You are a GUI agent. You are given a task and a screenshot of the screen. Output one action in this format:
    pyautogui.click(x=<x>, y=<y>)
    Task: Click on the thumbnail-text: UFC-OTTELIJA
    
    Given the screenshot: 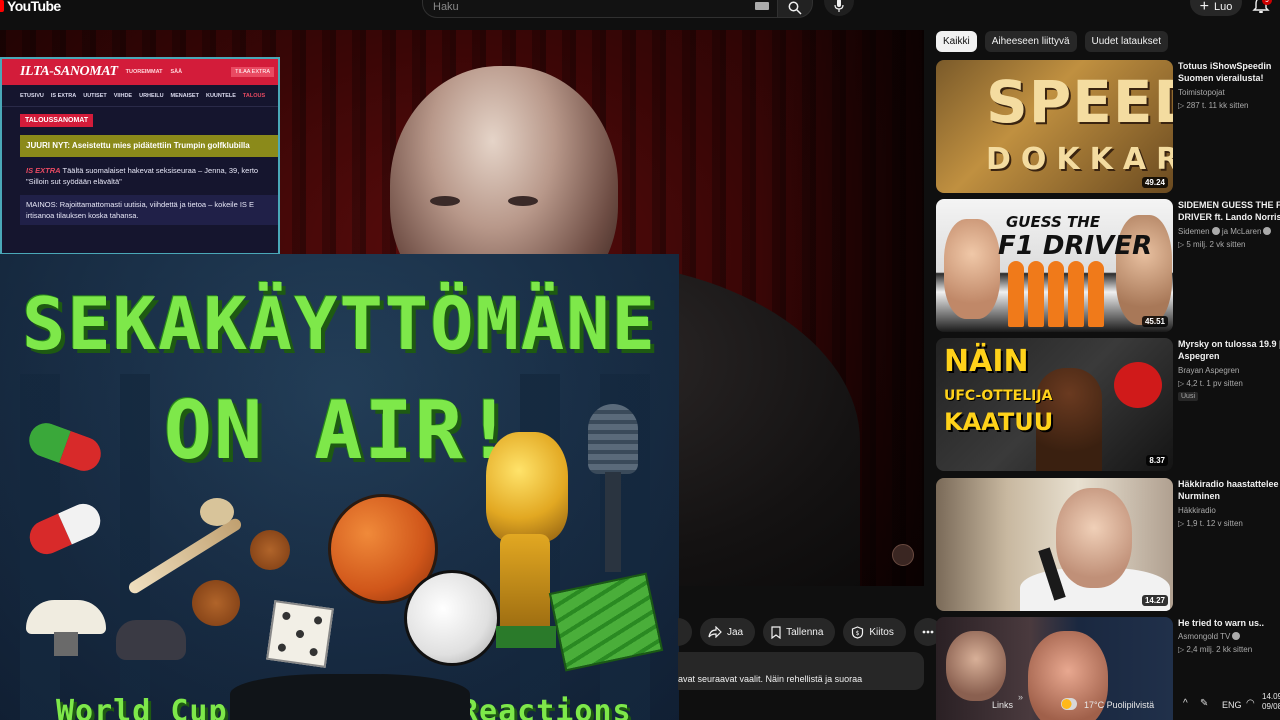 What is the action you would take?
    pyautogui.click(x=998, y=396)
    